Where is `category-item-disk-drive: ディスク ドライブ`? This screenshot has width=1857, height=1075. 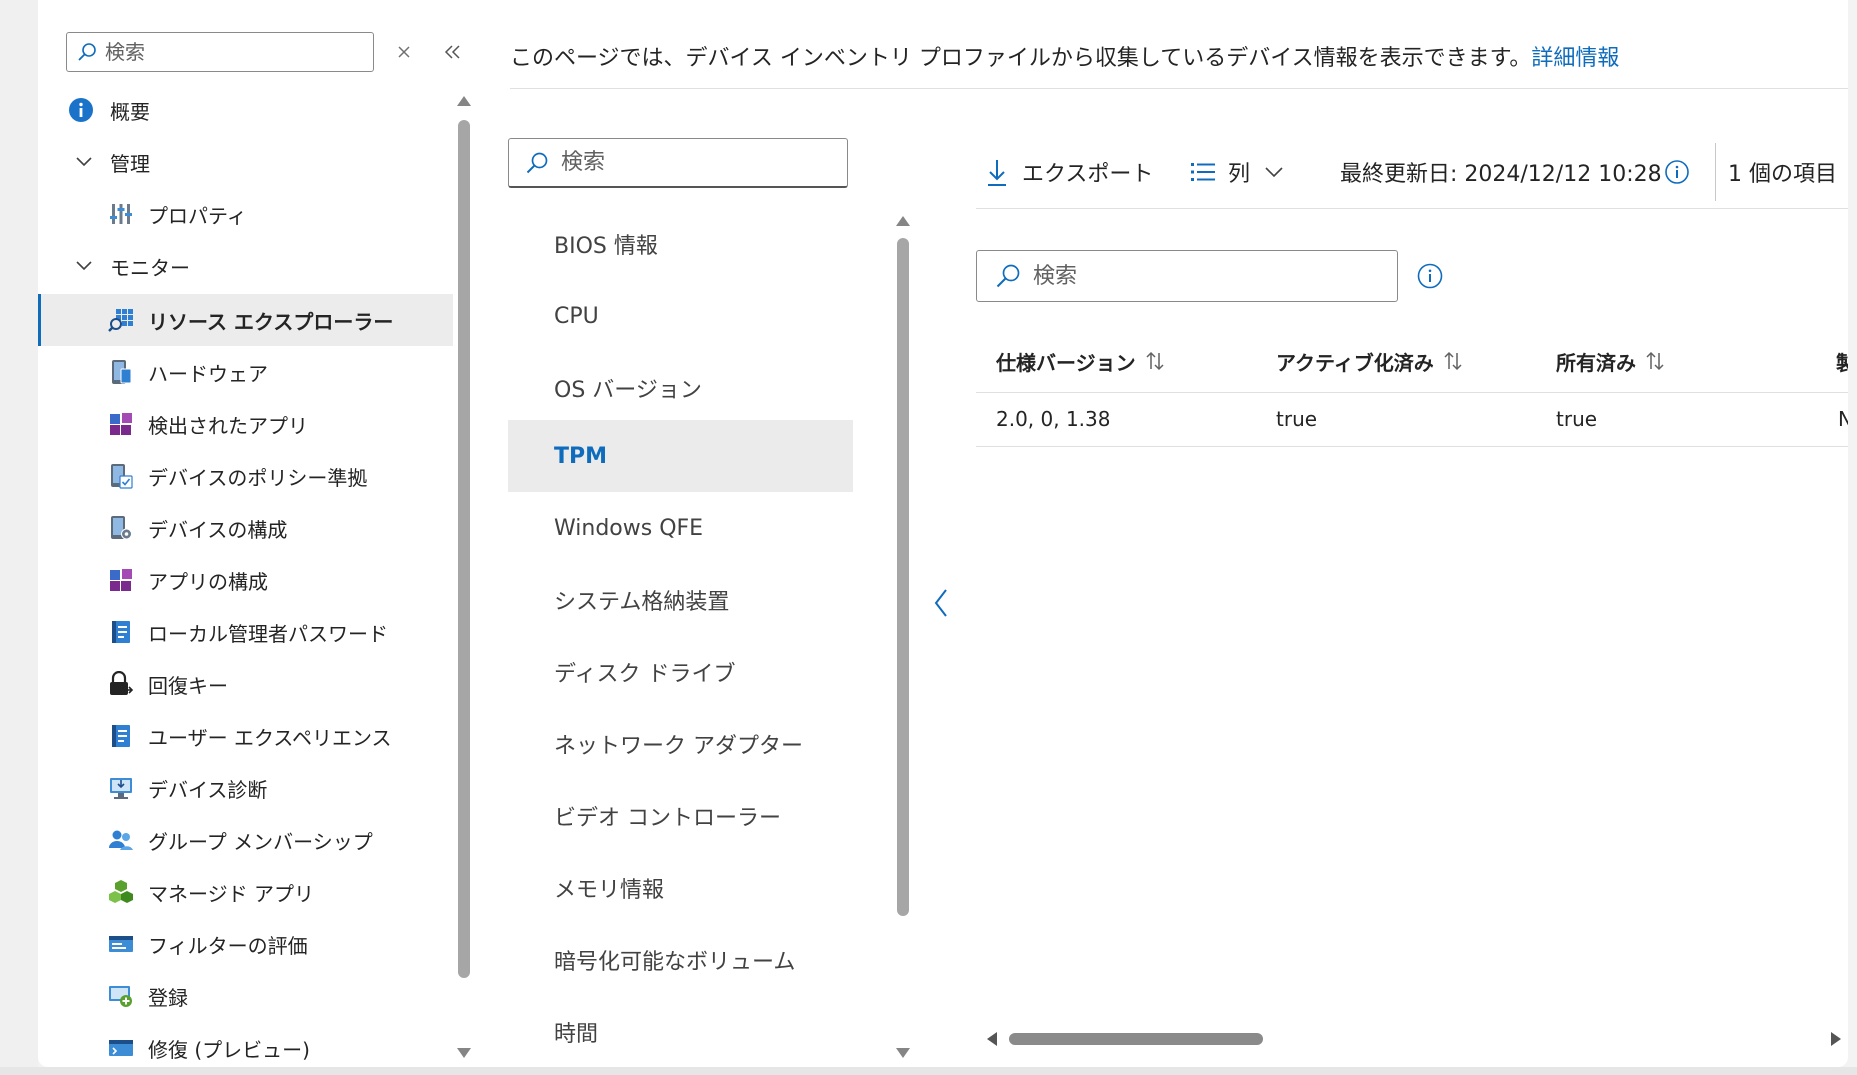
category-item-disk-drive: ディスク ドライブ is located at coordinates (680, 672).